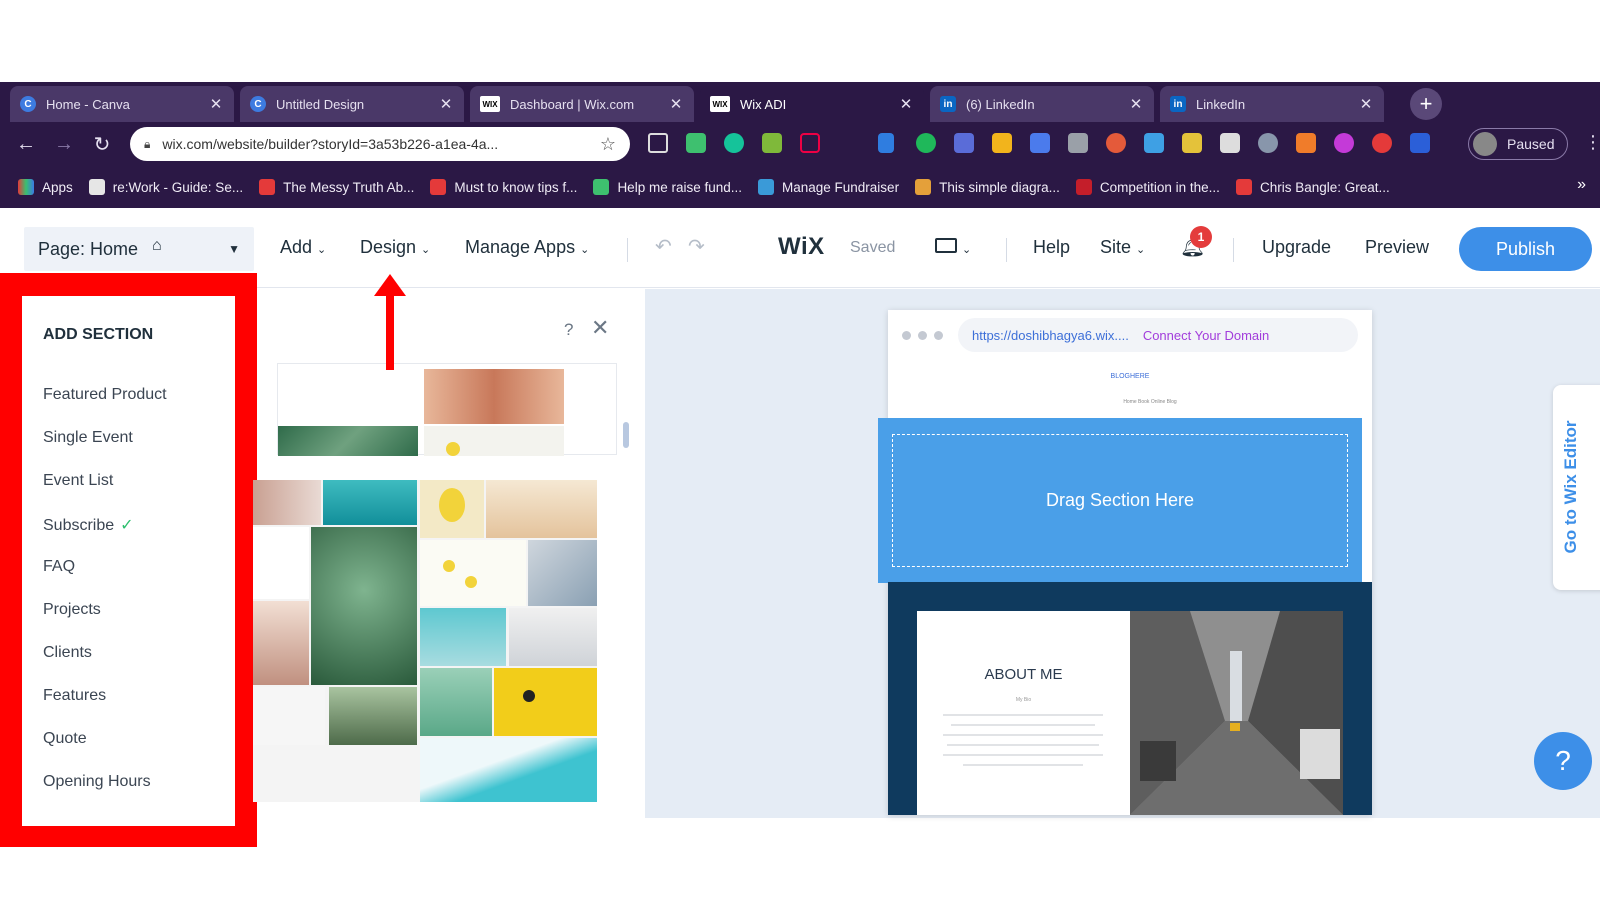 The image size is (1600, 900). Describe the element at coordinates (88, 438) in the screenshot. I see `section-item: Single Event` at that location.